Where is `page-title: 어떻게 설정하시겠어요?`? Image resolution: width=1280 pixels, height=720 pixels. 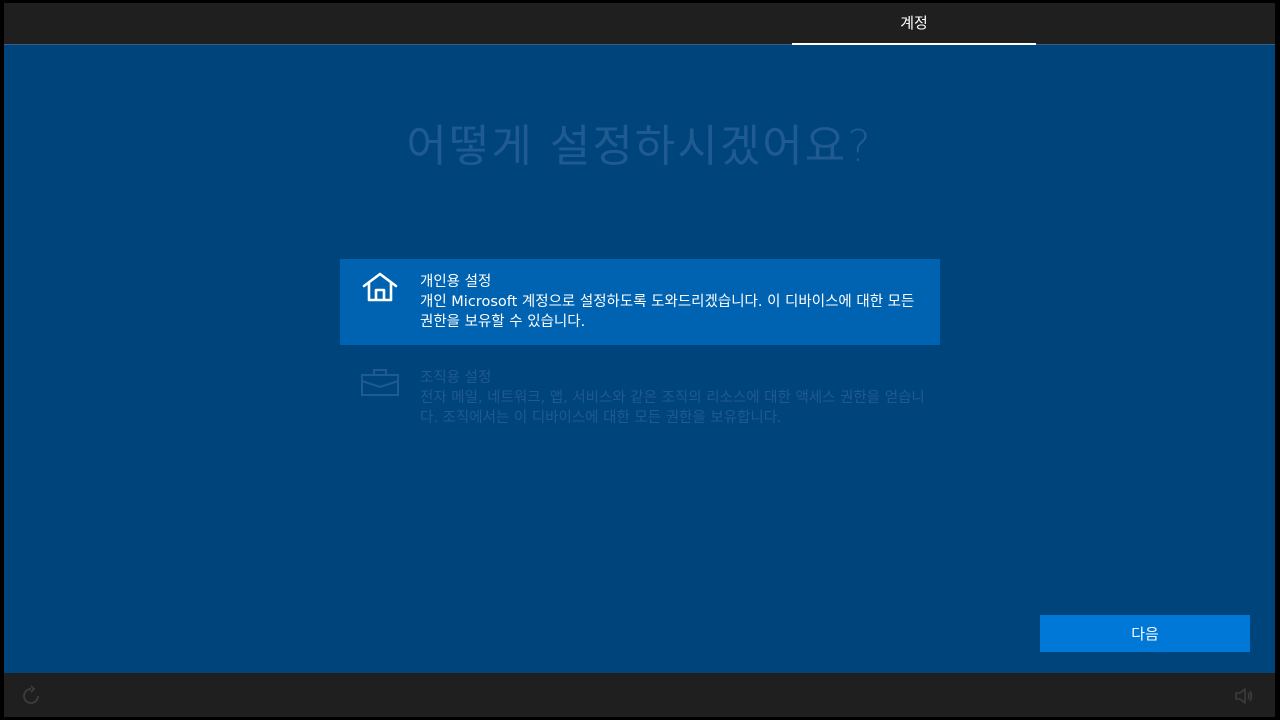 page-title: 어떻게 설정하시겠어요? is located at coordinates (639, 146).